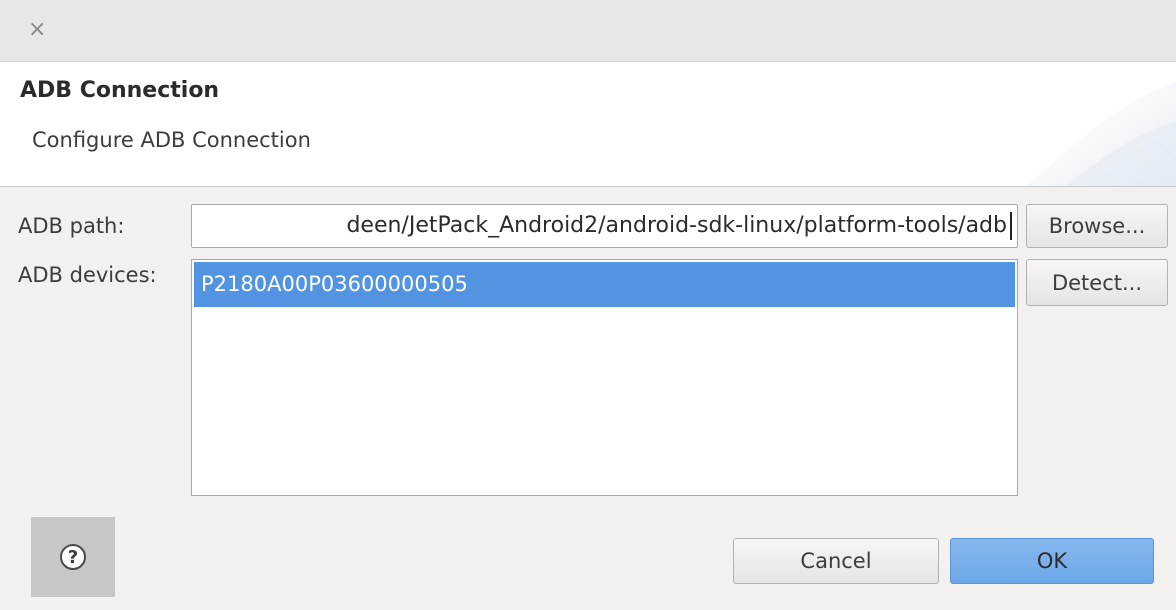  I want to click on help-button: ?, so click(73, 557).